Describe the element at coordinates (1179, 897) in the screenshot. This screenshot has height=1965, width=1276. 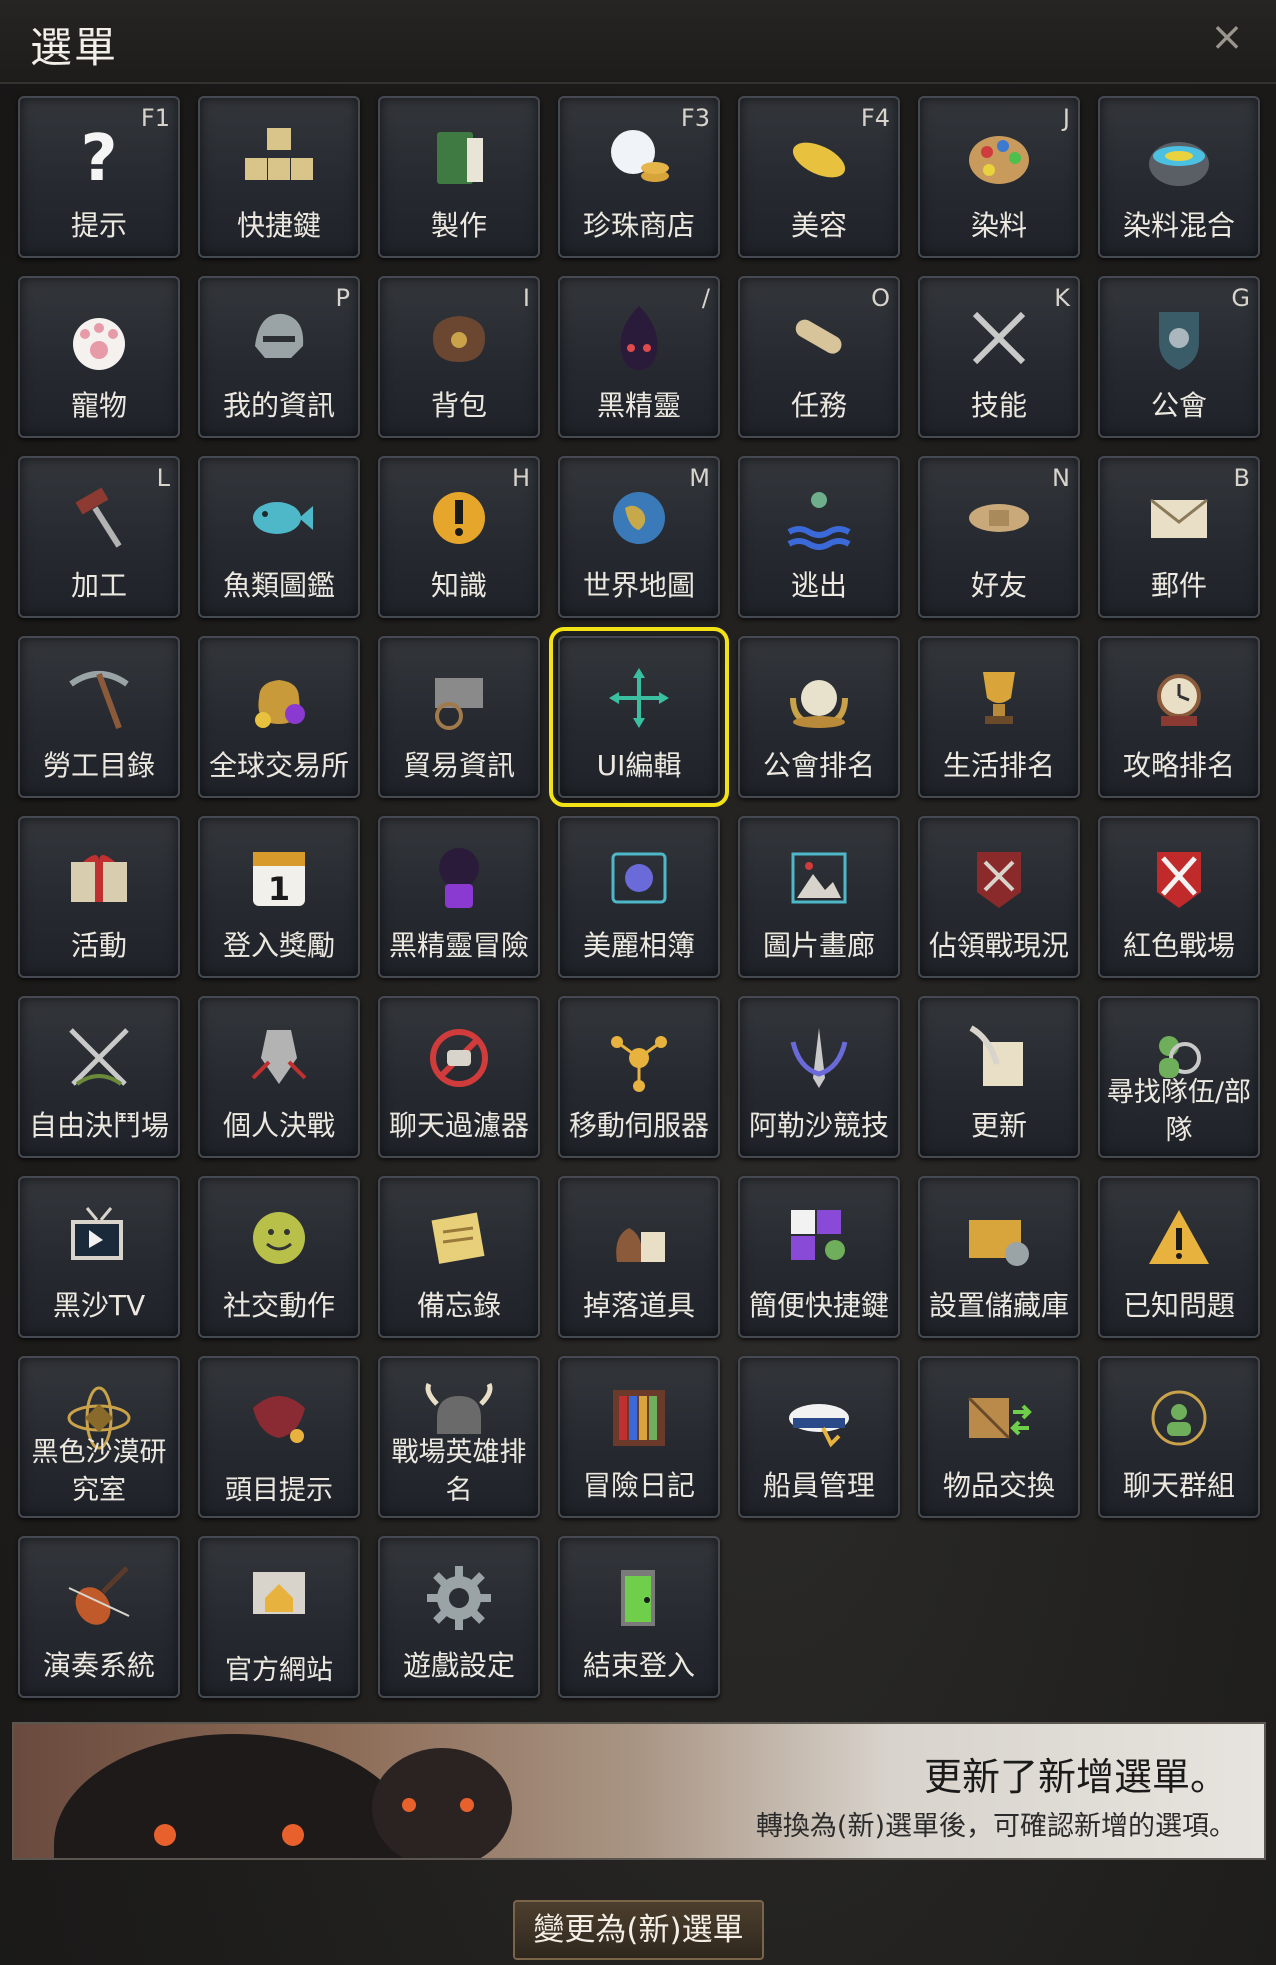
I see `menu-tile-red-battlefield: 紅色戰場` at that location.